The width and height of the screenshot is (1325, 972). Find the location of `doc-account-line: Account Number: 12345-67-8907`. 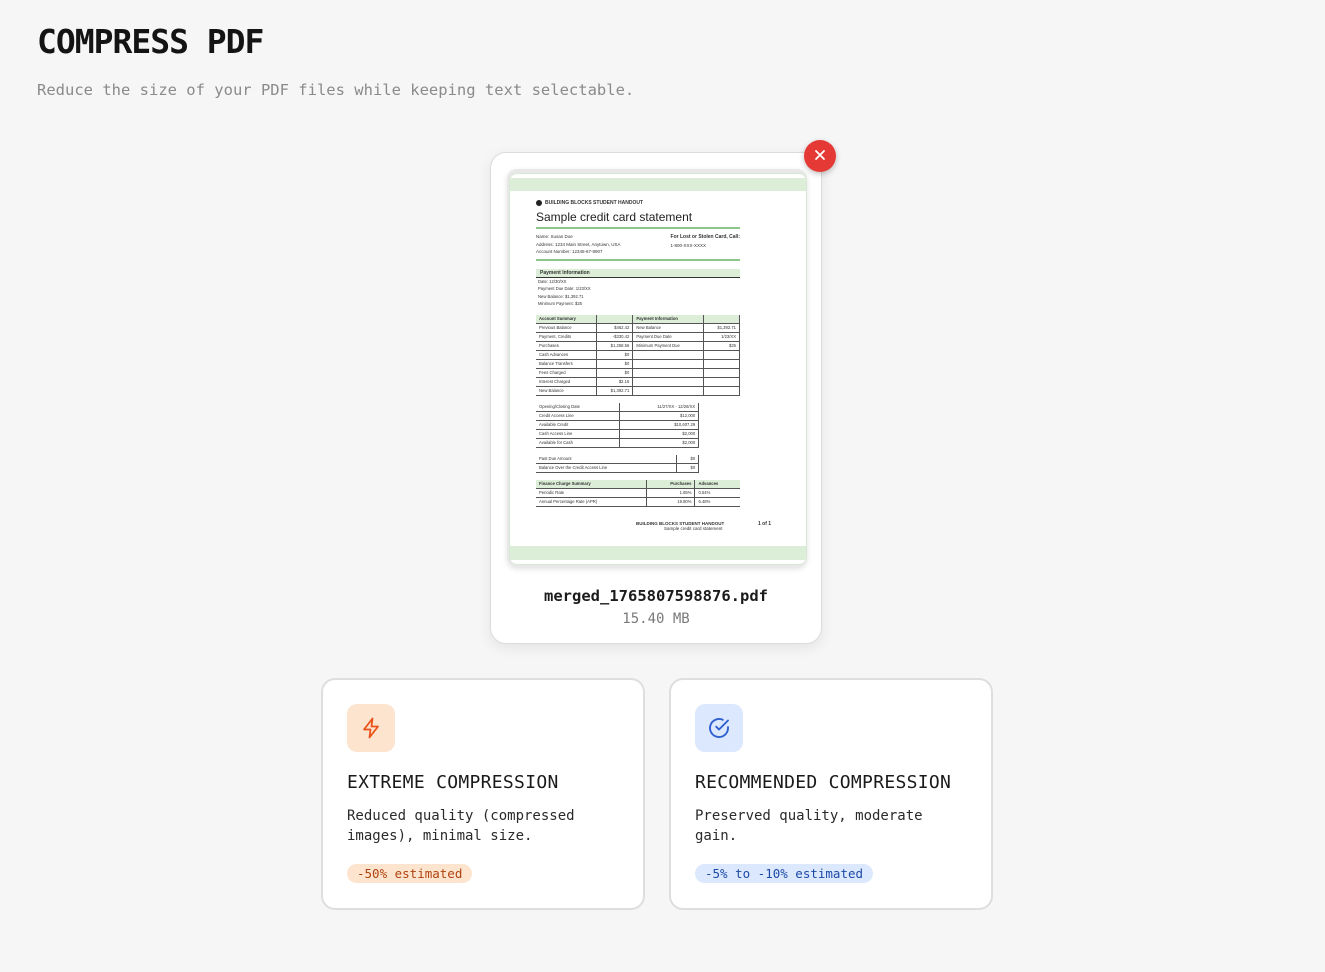

doc-account-line: Account Number: 12345-67-8907 is located at coordinates (569, 251).